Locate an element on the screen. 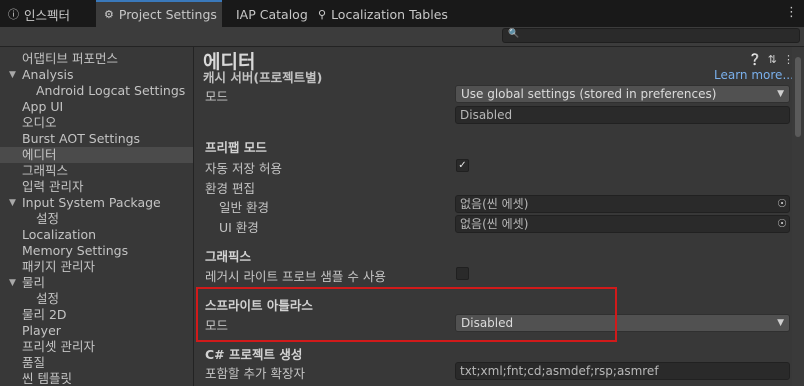 Image resolution: width=804 pixels, height=386 pixels. ui-environment-label: UI 환경 is located at coordinates (239, 227).